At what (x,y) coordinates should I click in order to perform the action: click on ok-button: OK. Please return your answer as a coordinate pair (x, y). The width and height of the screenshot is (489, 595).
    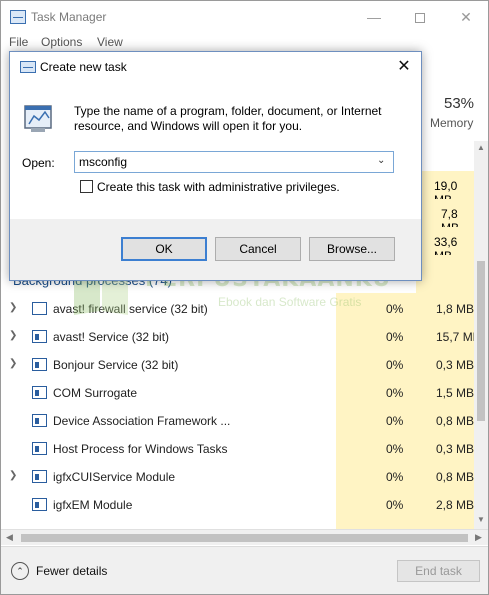
    Looking at the image, I should click on (164, 249).